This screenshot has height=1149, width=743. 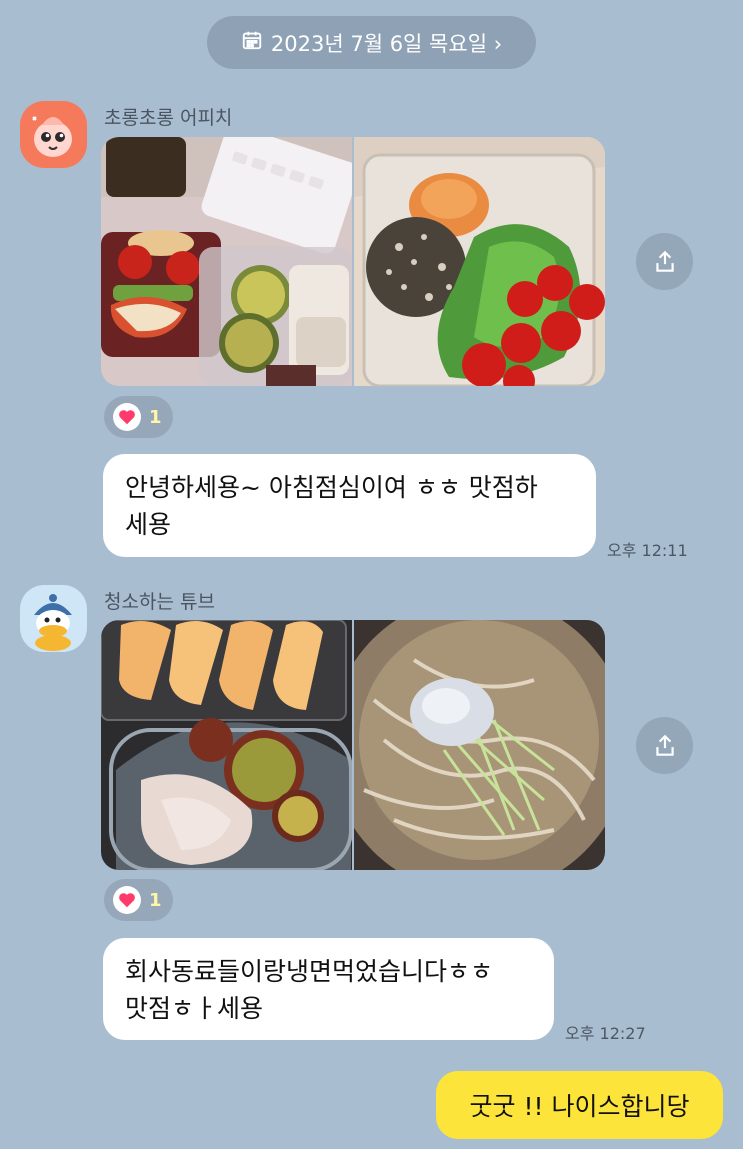 What do you see at coordinates (53, 618) in the screenshot?
I see `avatar-tube` at bounding box center [53, 618].